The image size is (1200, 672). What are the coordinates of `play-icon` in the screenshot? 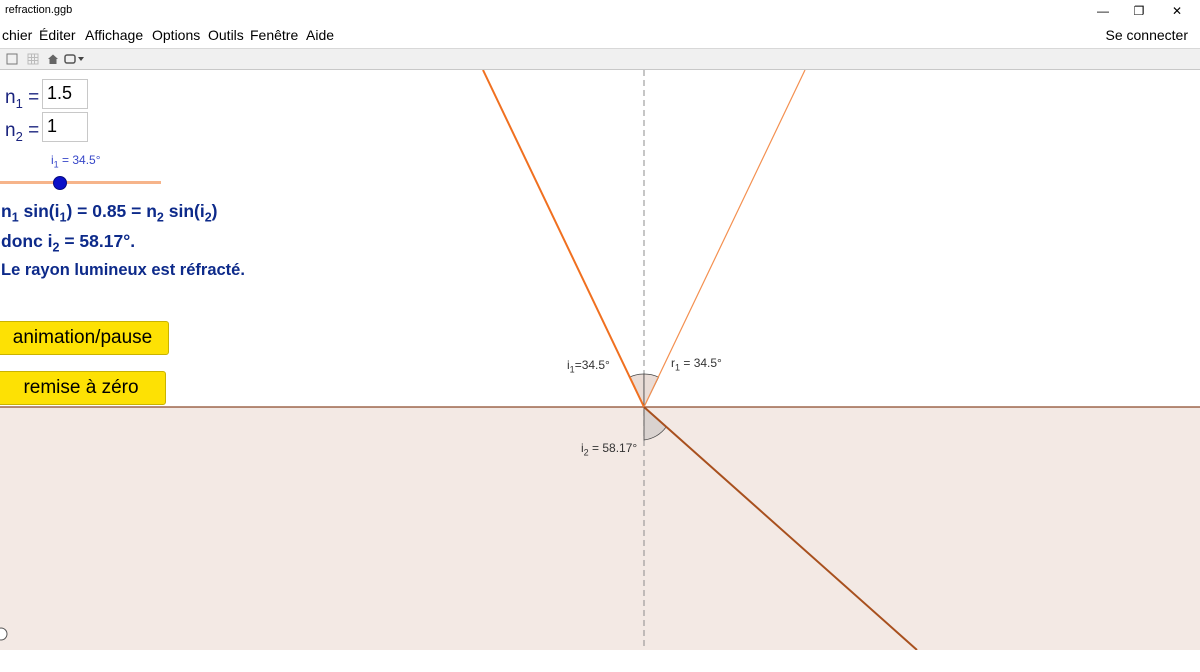 It's located at (4, 634).